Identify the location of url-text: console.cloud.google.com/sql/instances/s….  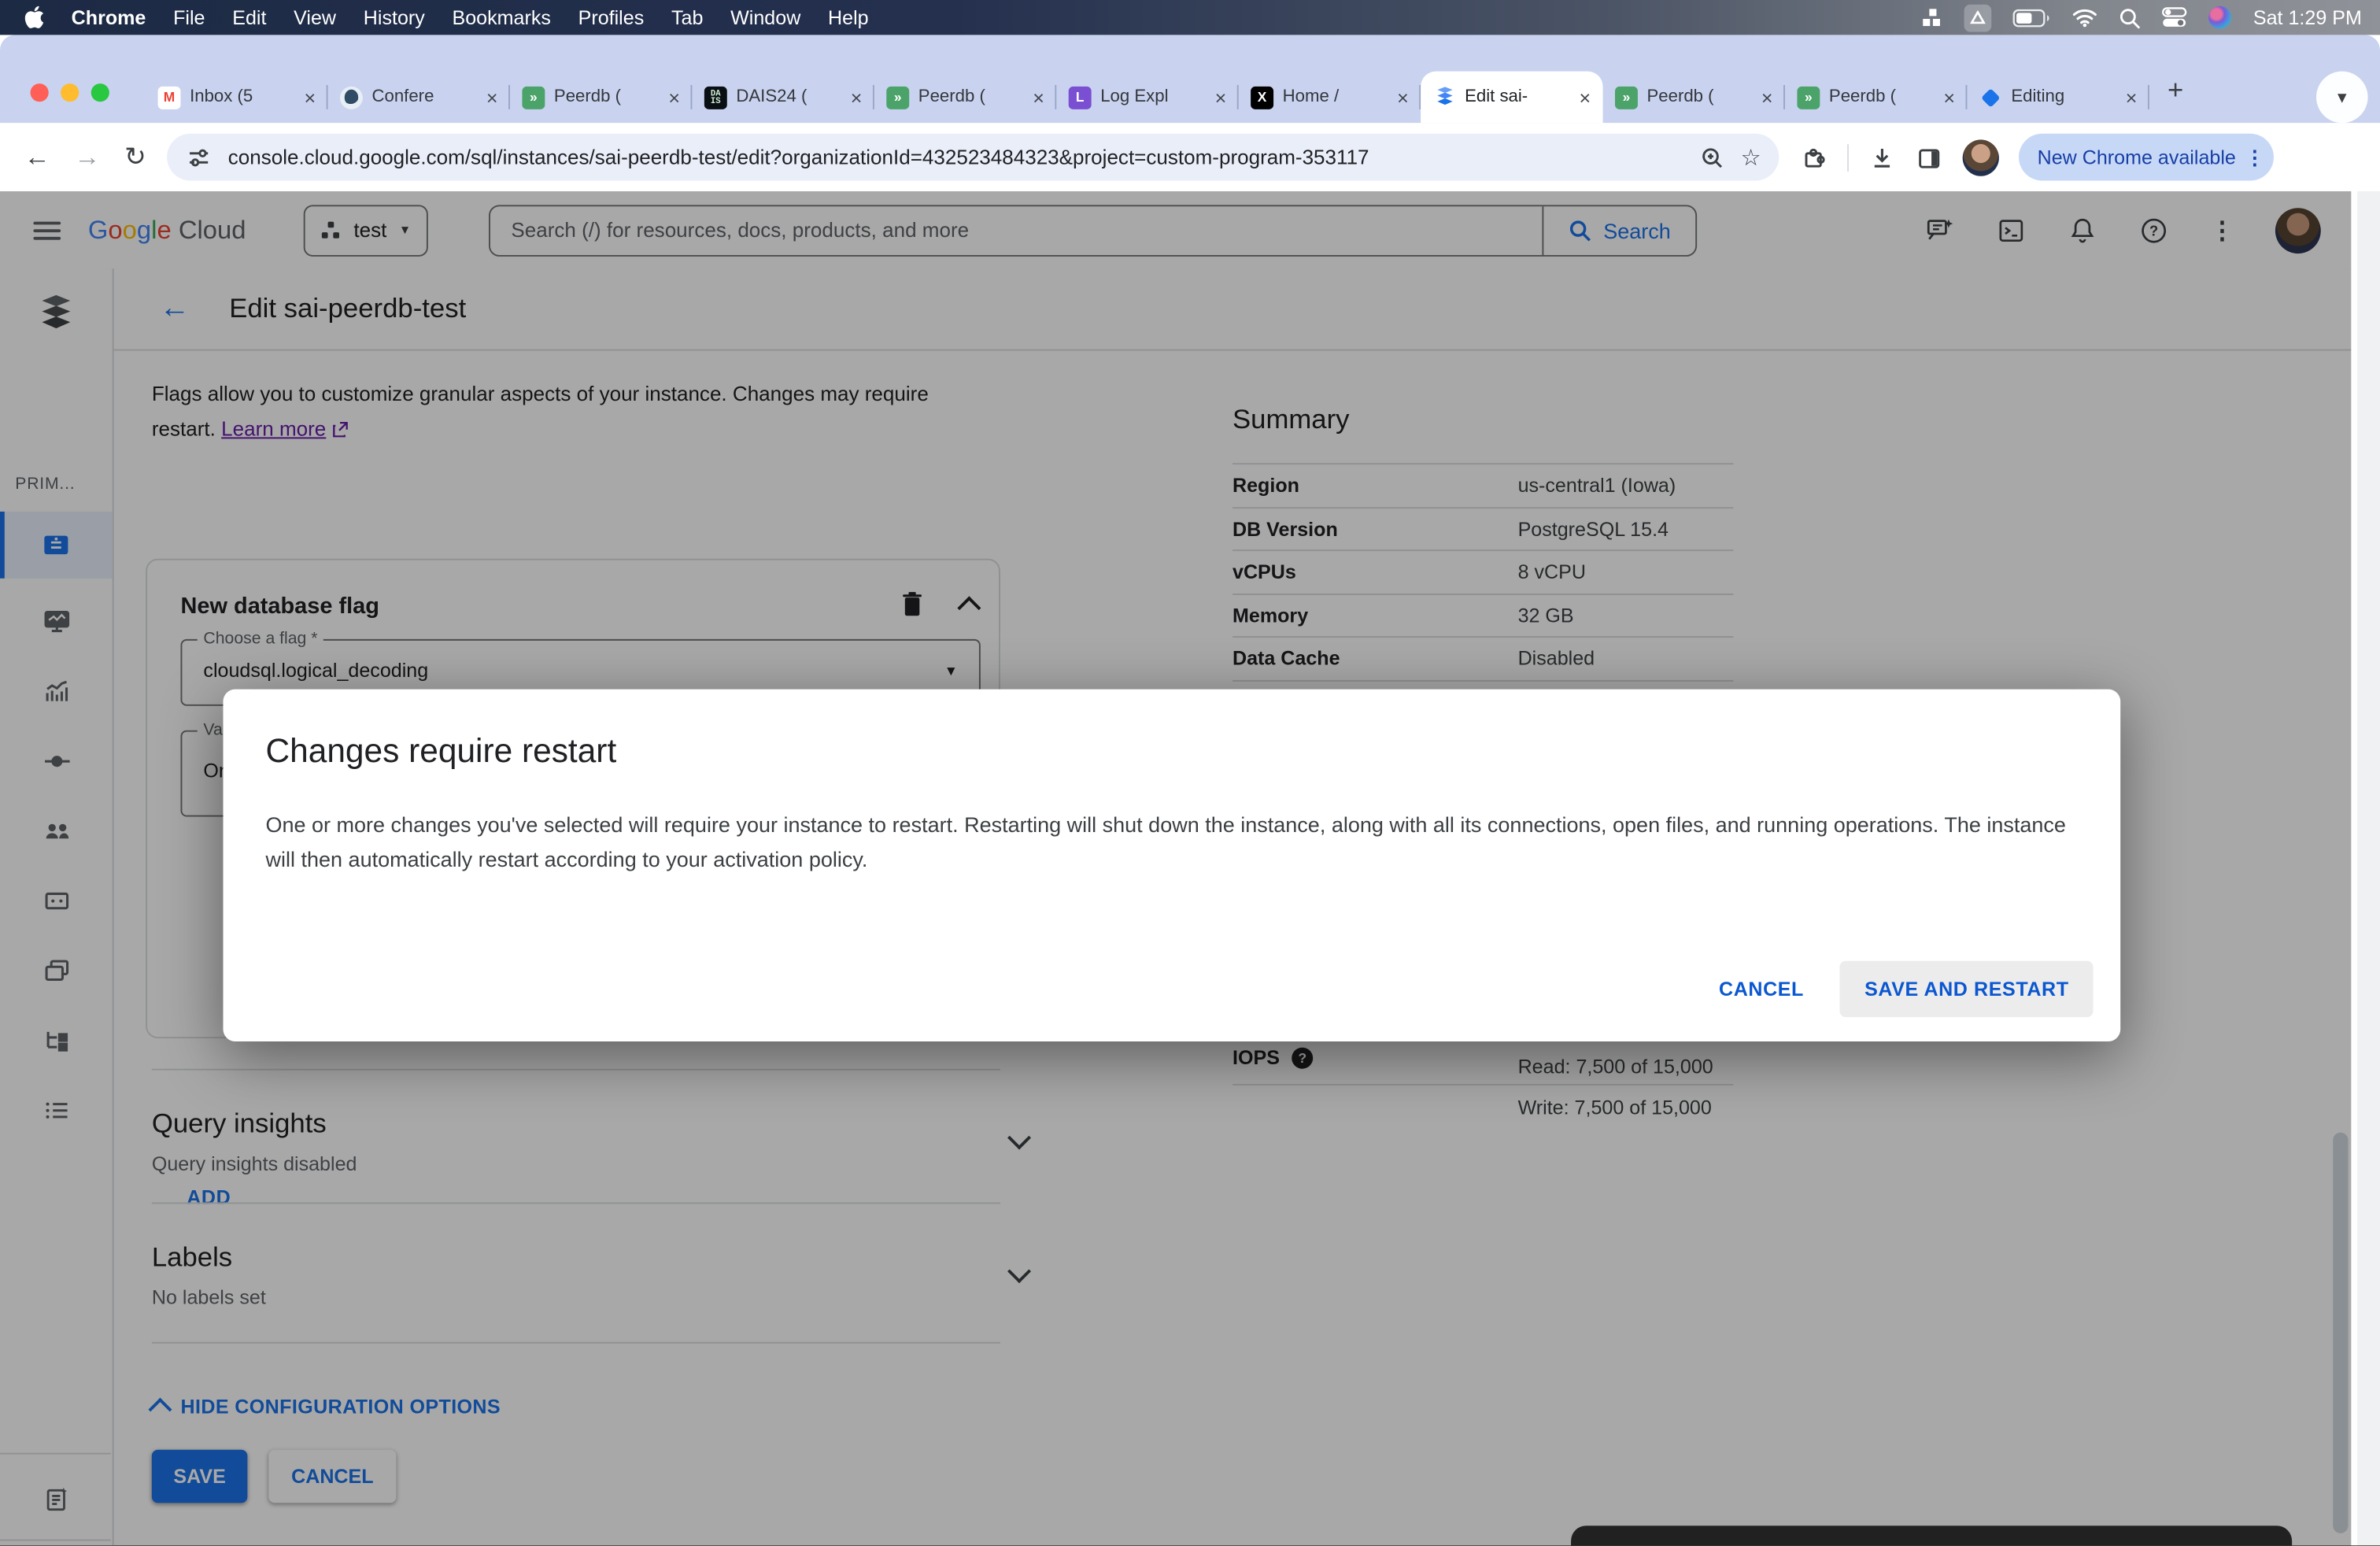
(955, 157).